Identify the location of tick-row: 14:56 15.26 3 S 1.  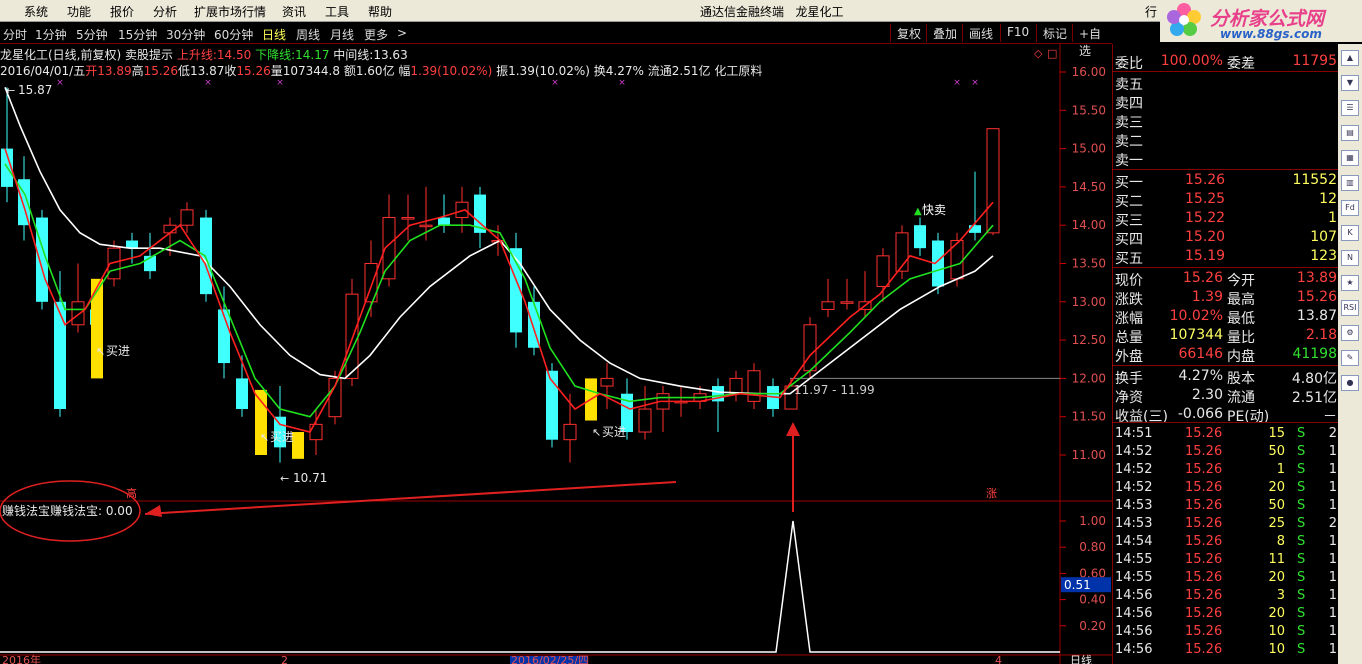
(1226, 595).